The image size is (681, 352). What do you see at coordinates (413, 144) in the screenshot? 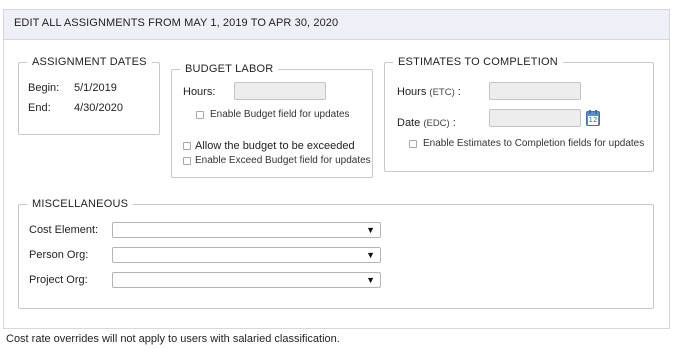
I see `enable-estimates-checkbox` at bounding box center [413, 144].